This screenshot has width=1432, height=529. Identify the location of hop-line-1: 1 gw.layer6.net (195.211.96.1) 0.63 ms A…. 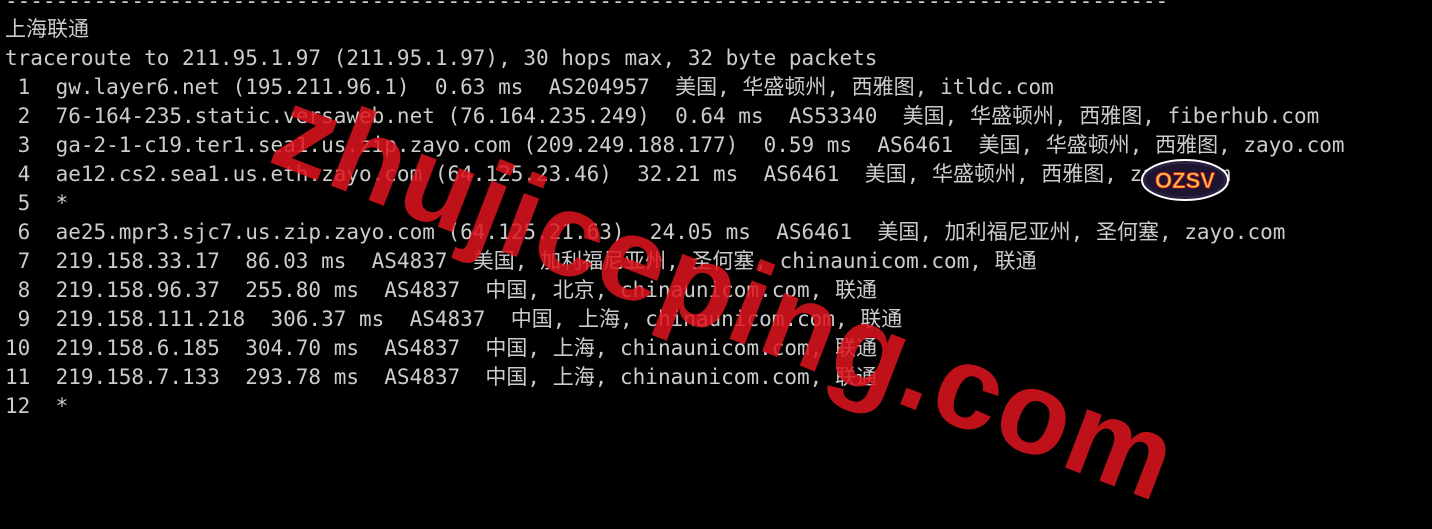
(529, 87).